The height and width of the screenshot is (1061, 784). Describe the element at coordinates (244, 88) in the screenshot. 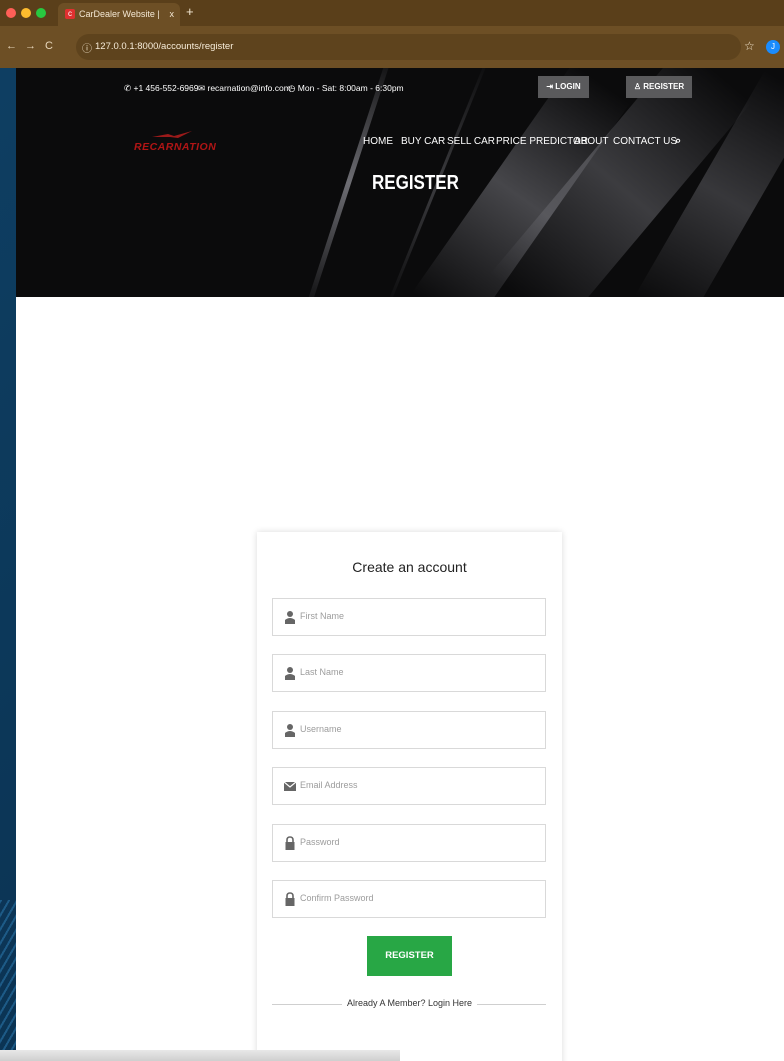

I see `contact-email: ✉ recarnation@info.com` at that location.